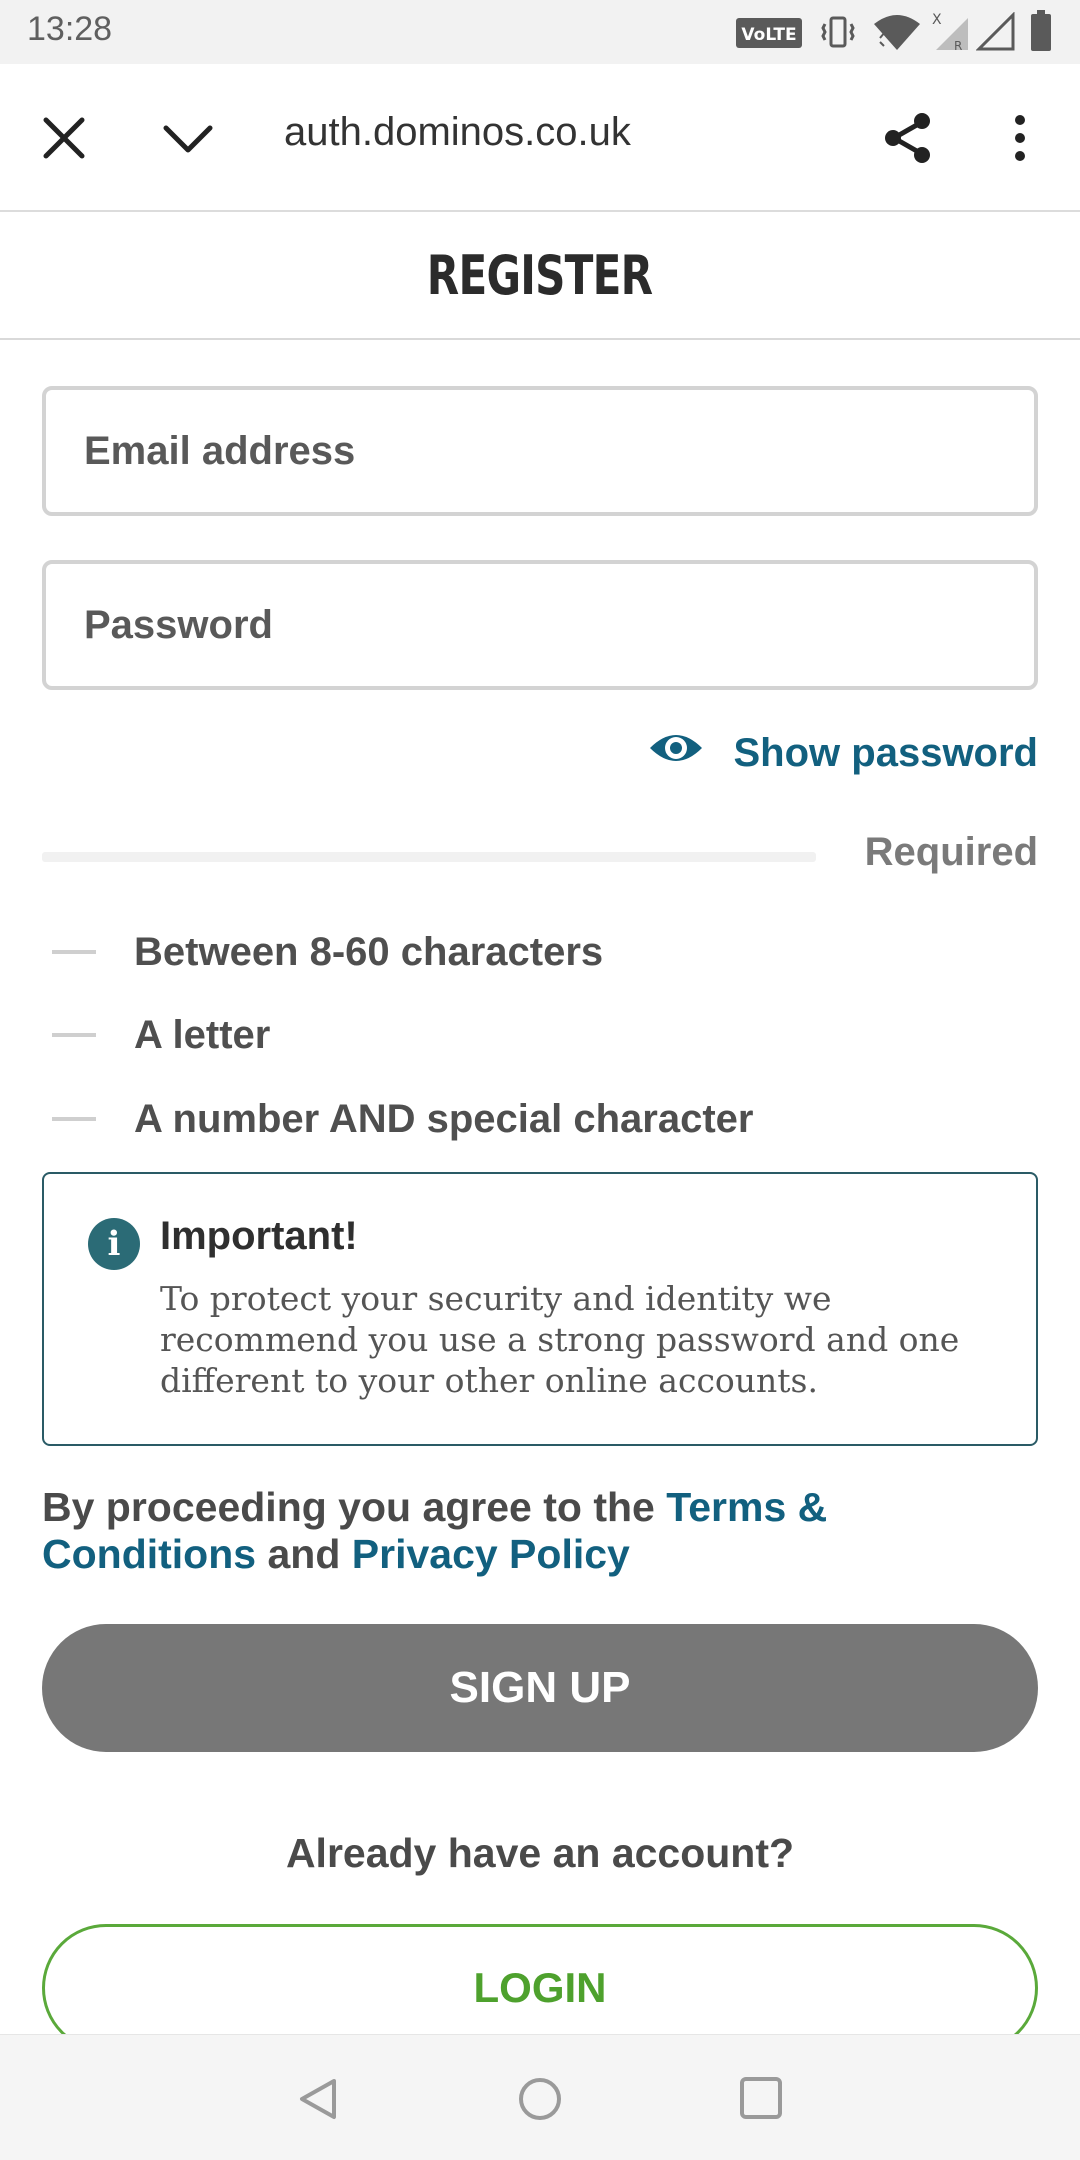  Describe the element at coordinates (540, 1853) in the screenshot. I see `have-account-text: Already have an account?` at that location.